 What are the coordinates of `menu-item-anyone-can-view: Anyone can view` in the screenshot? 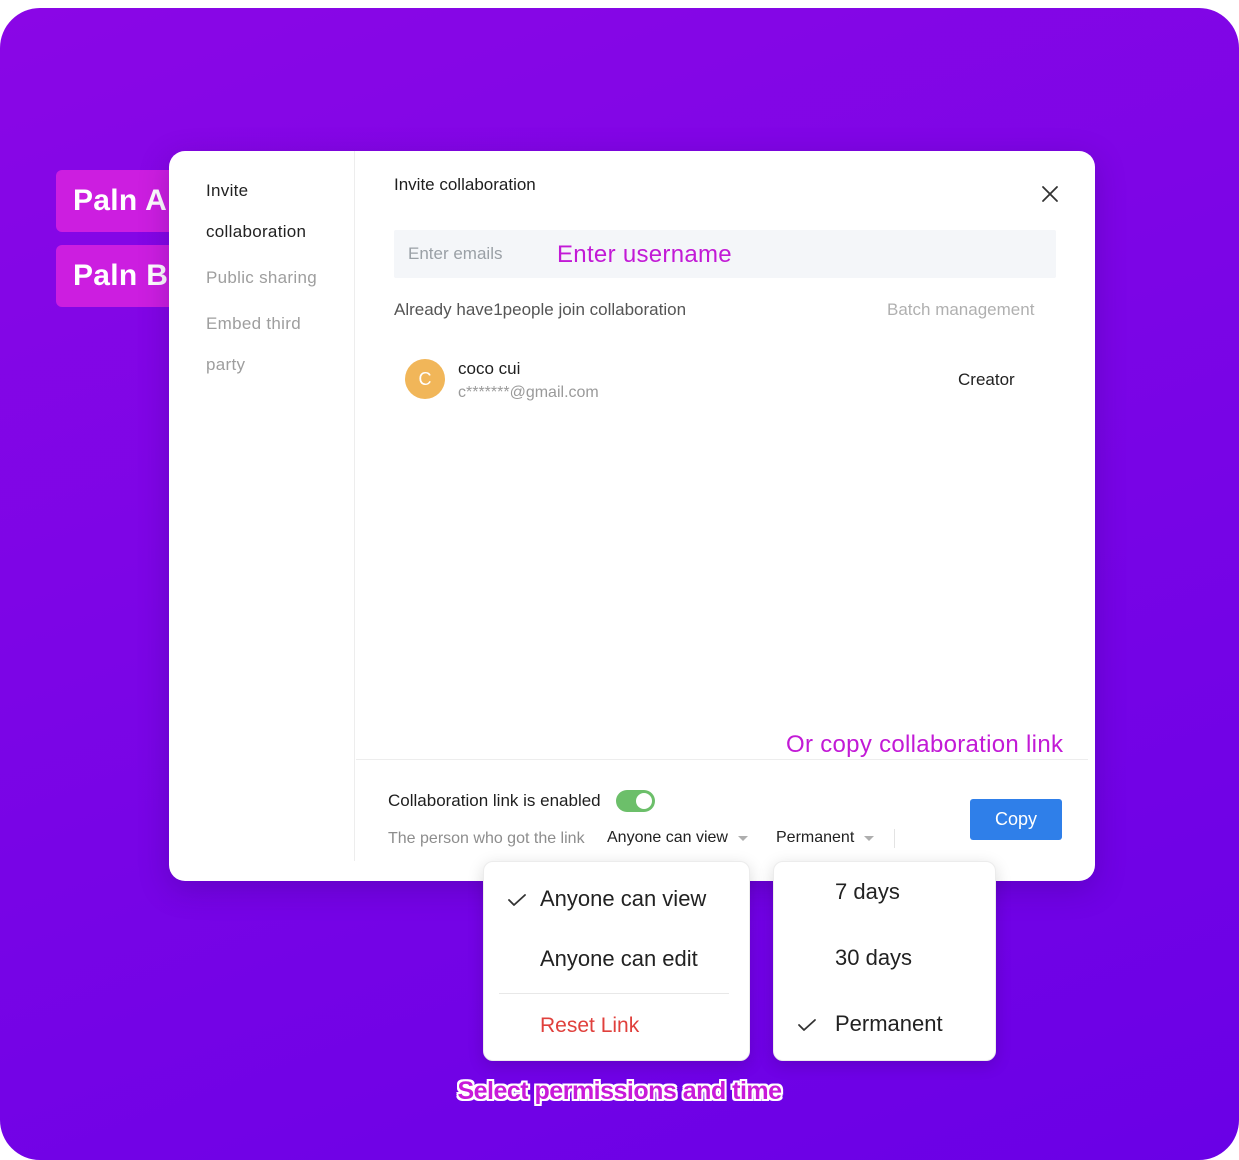 It's located at (623, 899).